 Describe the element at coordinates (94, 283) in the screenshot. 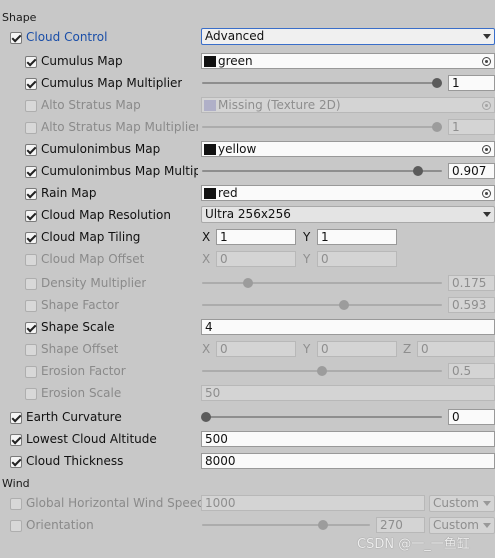

I see `density-label: Density Multiplier` at that location.